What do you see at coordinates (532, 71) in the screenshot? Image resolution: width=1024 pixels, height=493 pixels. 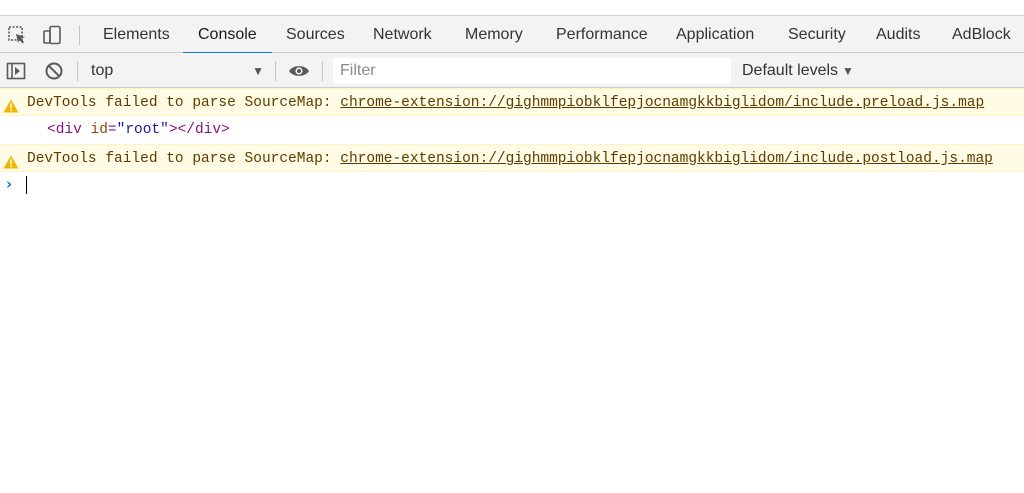 I see `filter-input` at bounding box center [532, 71].